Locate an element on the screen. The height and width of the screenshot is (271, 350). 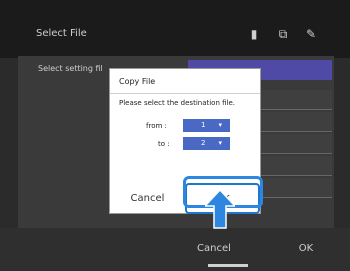
from-select: 1 ▾ is located at coordinates (206, 125).